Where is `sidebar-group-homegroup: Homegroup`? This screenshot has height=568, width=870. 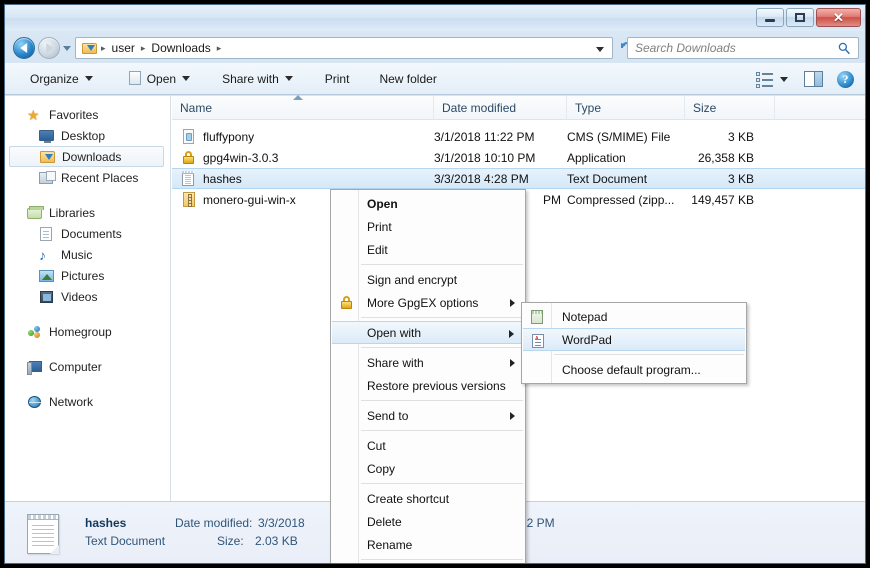
sidebar-group-homegroup: Homegroup is located at coordinates (87, 331).